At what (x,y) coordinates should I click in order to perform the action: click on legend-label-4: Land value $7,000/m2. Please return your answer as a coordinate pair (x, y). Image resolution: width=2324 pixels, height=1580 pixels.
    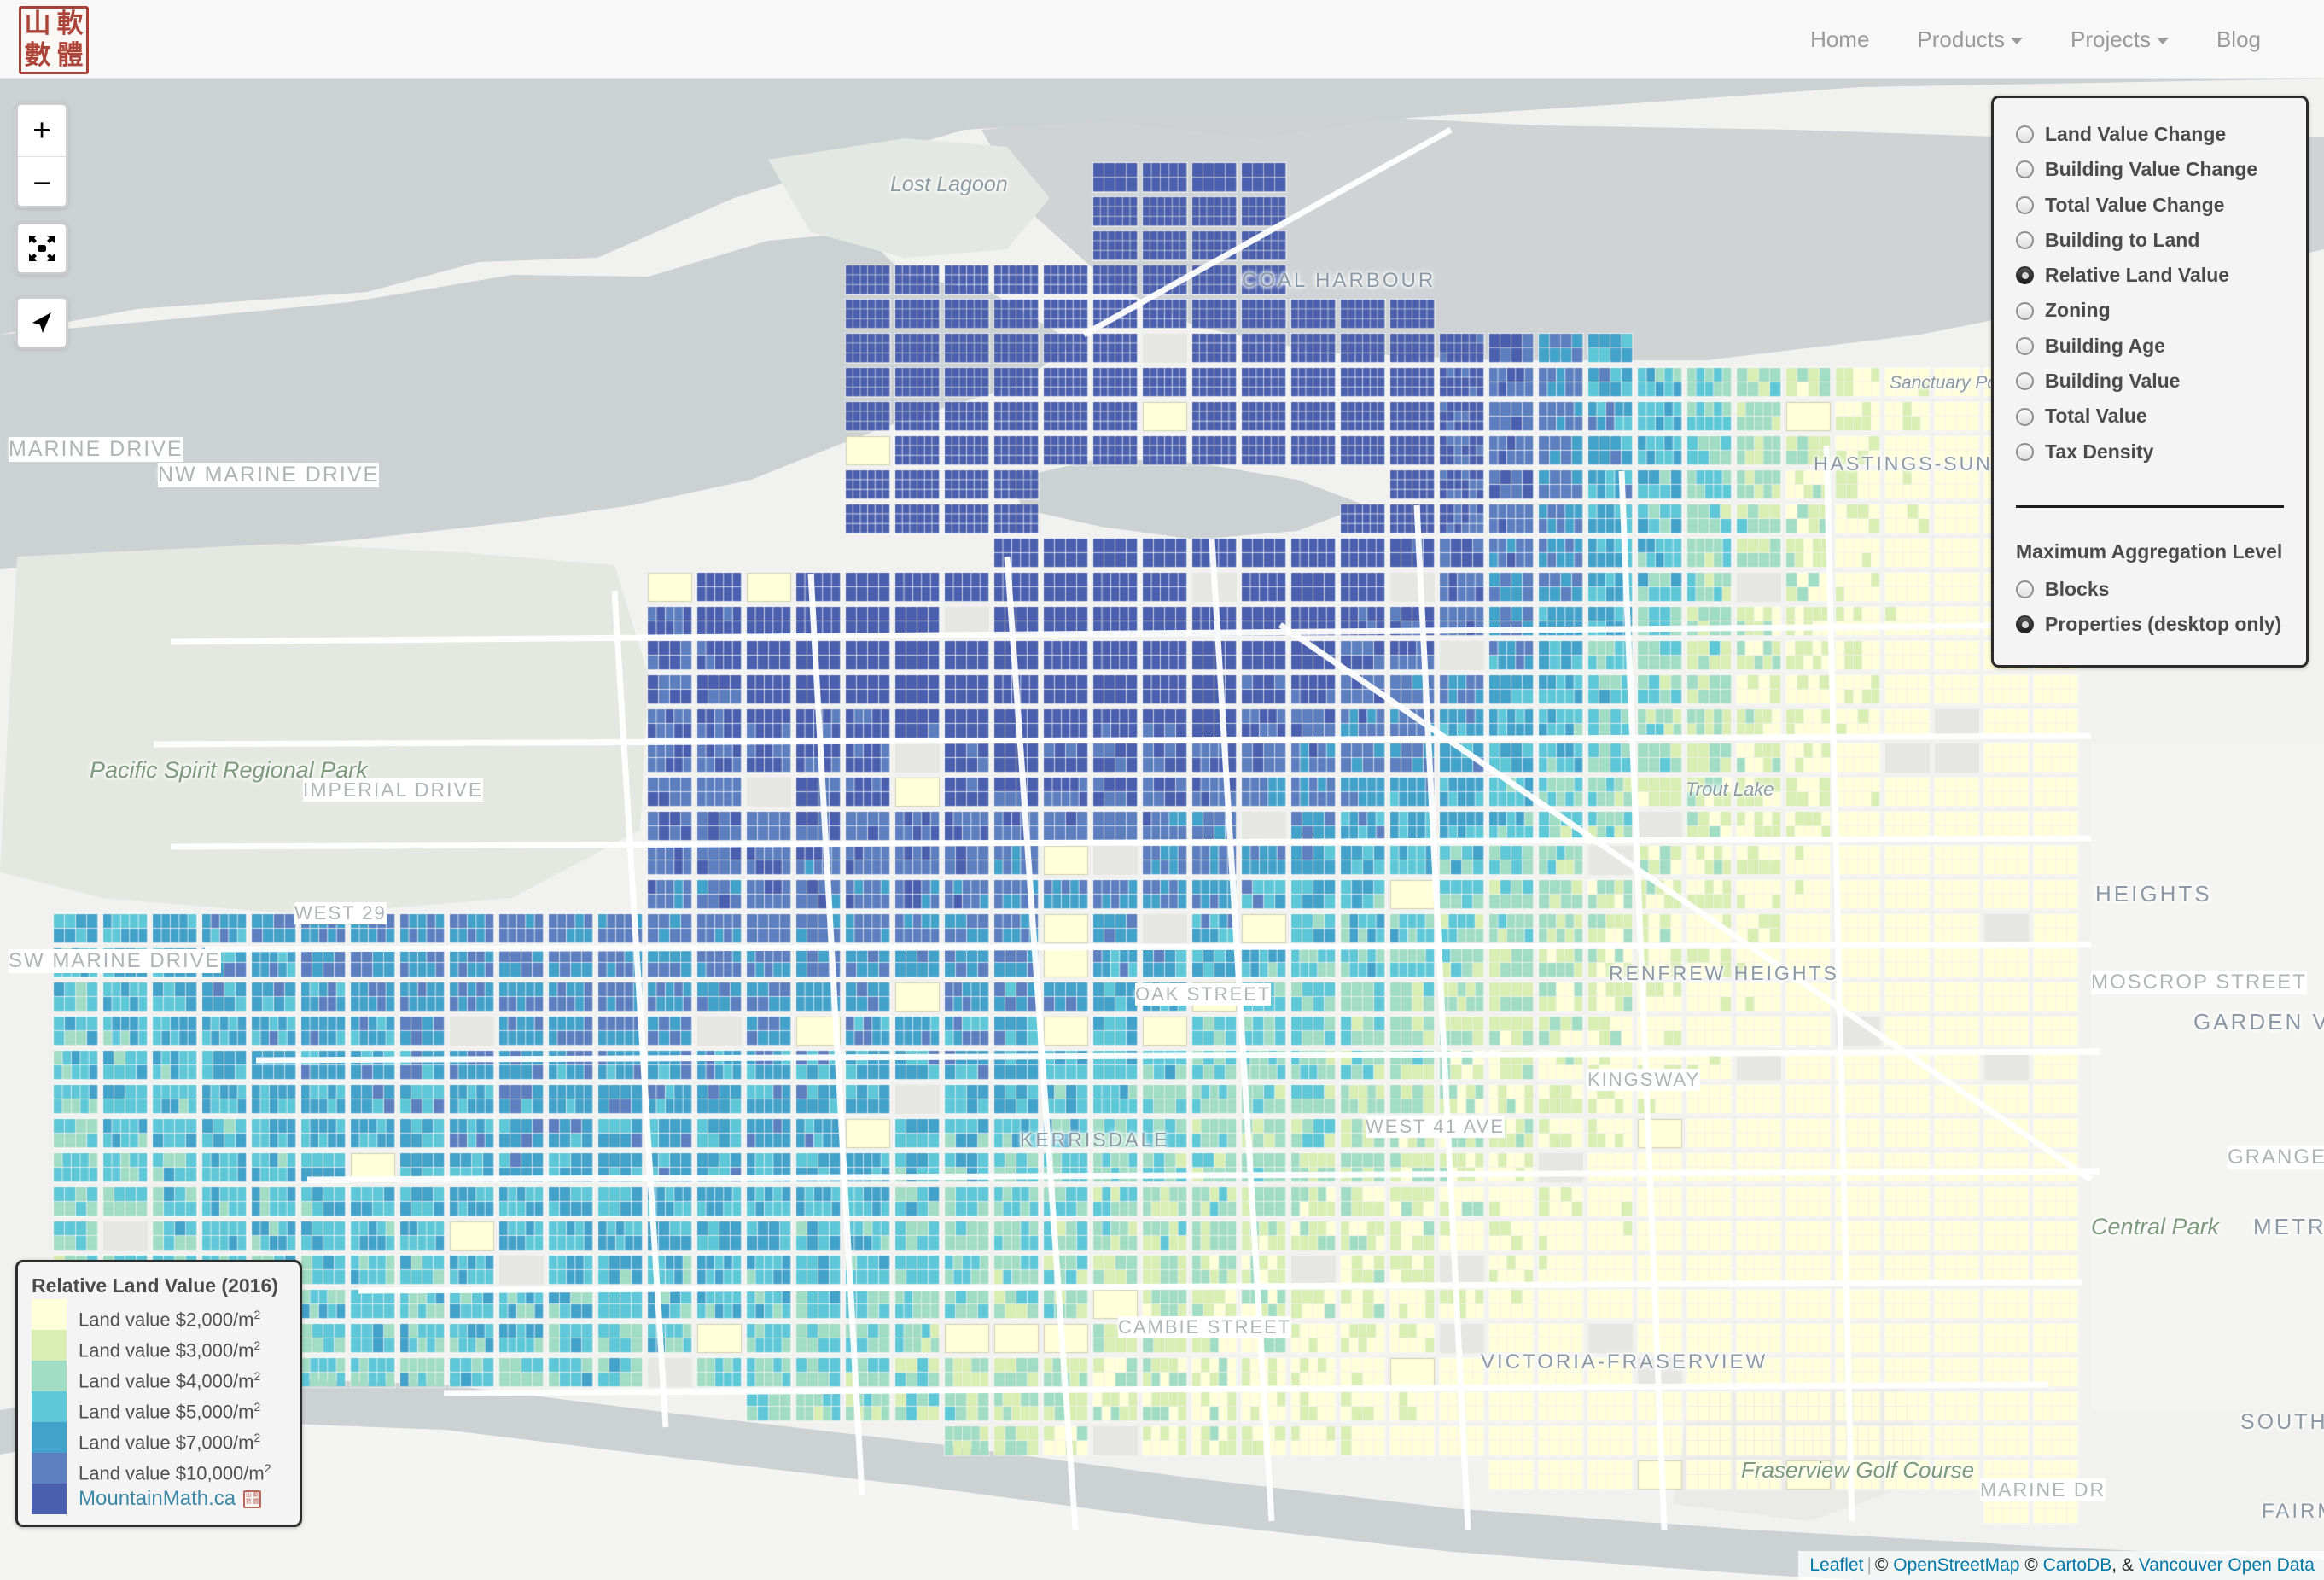
    Looking at the image, I should click on (170, 1442).